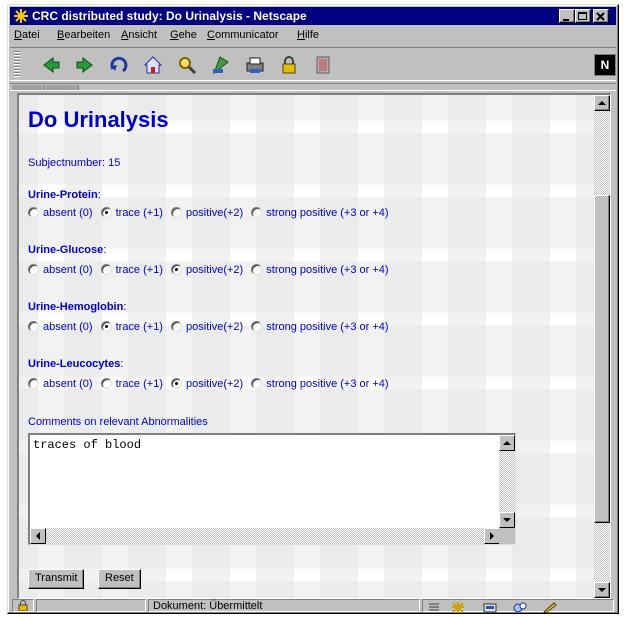 The image size is (630, 617). What do you see at coordinates (33, 383) in the screenshot?
I see `radio-leucocytes-absent` at bounding box center [33, 383].